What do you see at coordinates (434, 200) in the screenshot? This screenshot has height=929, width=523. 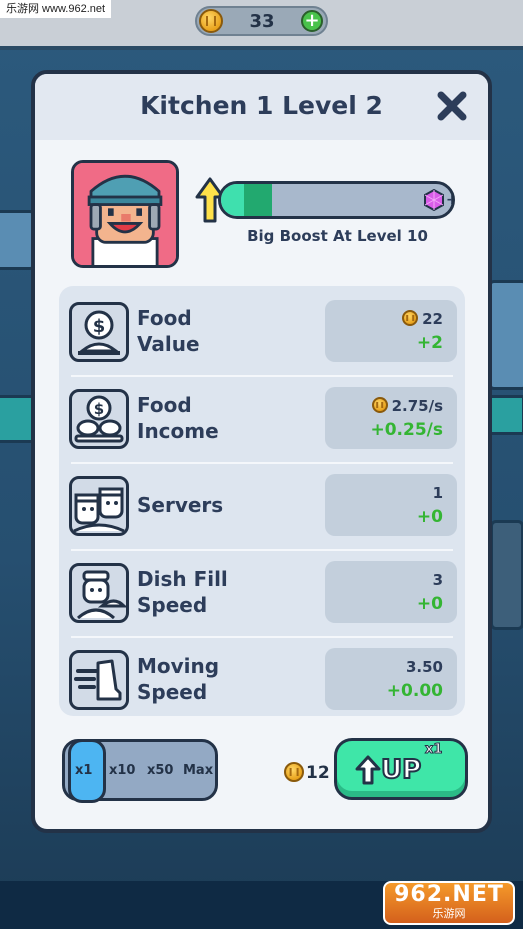 I see `gem-icon` at bounding box center [434, 200].